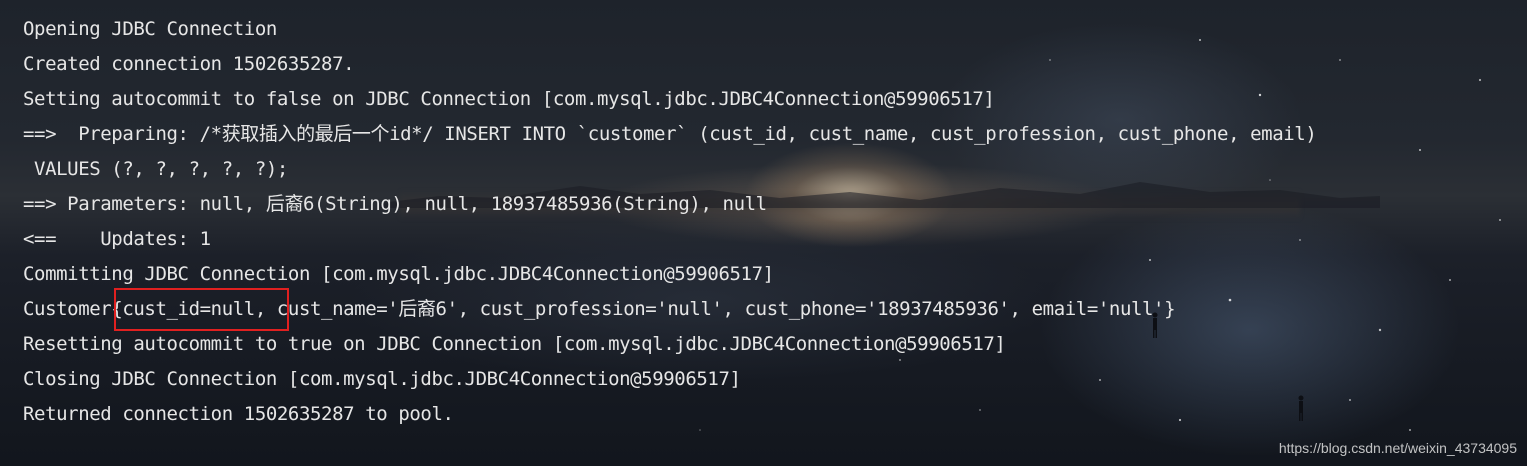 This screenshot has height=466, width=1527. Describe the element at coordinates (150, 29) in the screenshot. I see `log-line: Opening JDBC Connection` at that location.